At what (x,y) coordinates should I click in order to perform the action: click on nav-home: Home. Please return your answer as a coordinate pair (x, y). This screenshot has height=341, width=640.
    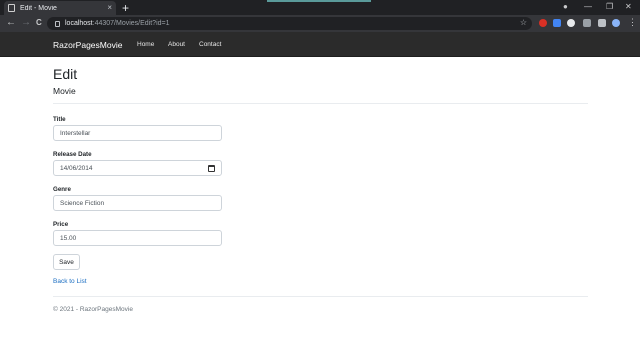
    Looking at the image, I should click on (145, 44).